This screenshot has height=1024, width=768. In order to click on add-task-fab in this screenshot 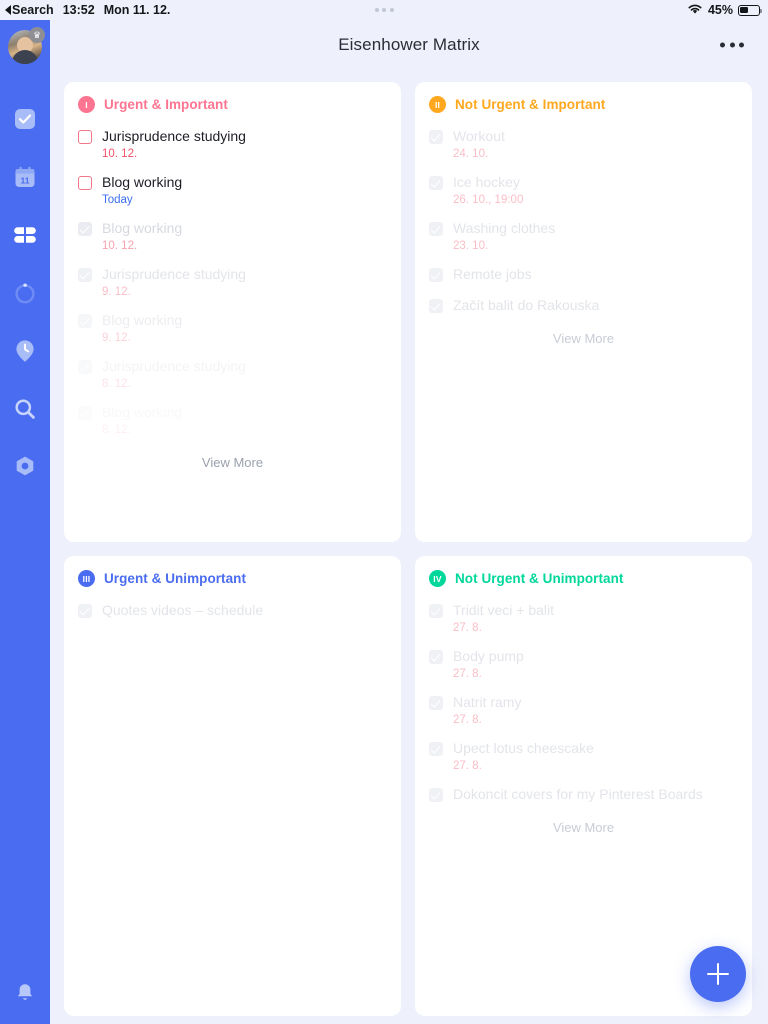, I will do `click(718, 974)`.